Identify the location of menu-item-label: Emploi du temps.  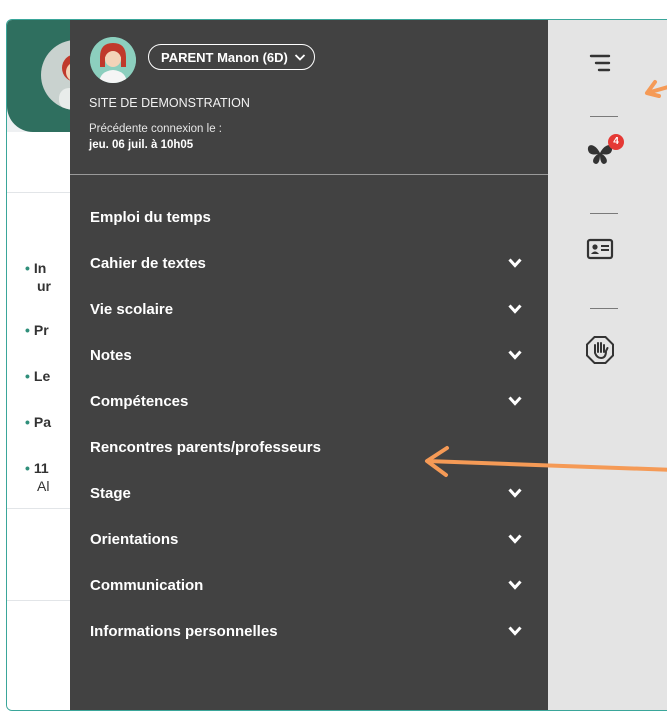
(150, 217).